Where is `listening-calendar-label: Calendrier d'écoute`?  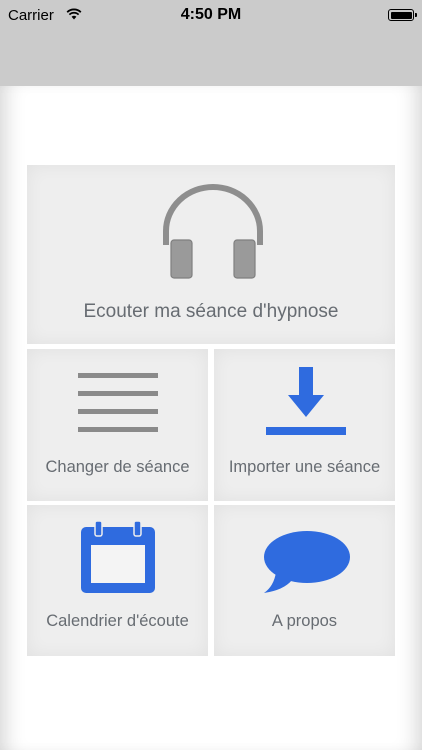 listening-calendar-label: Calendrier d'écoute is located at coordinates (117, 621).